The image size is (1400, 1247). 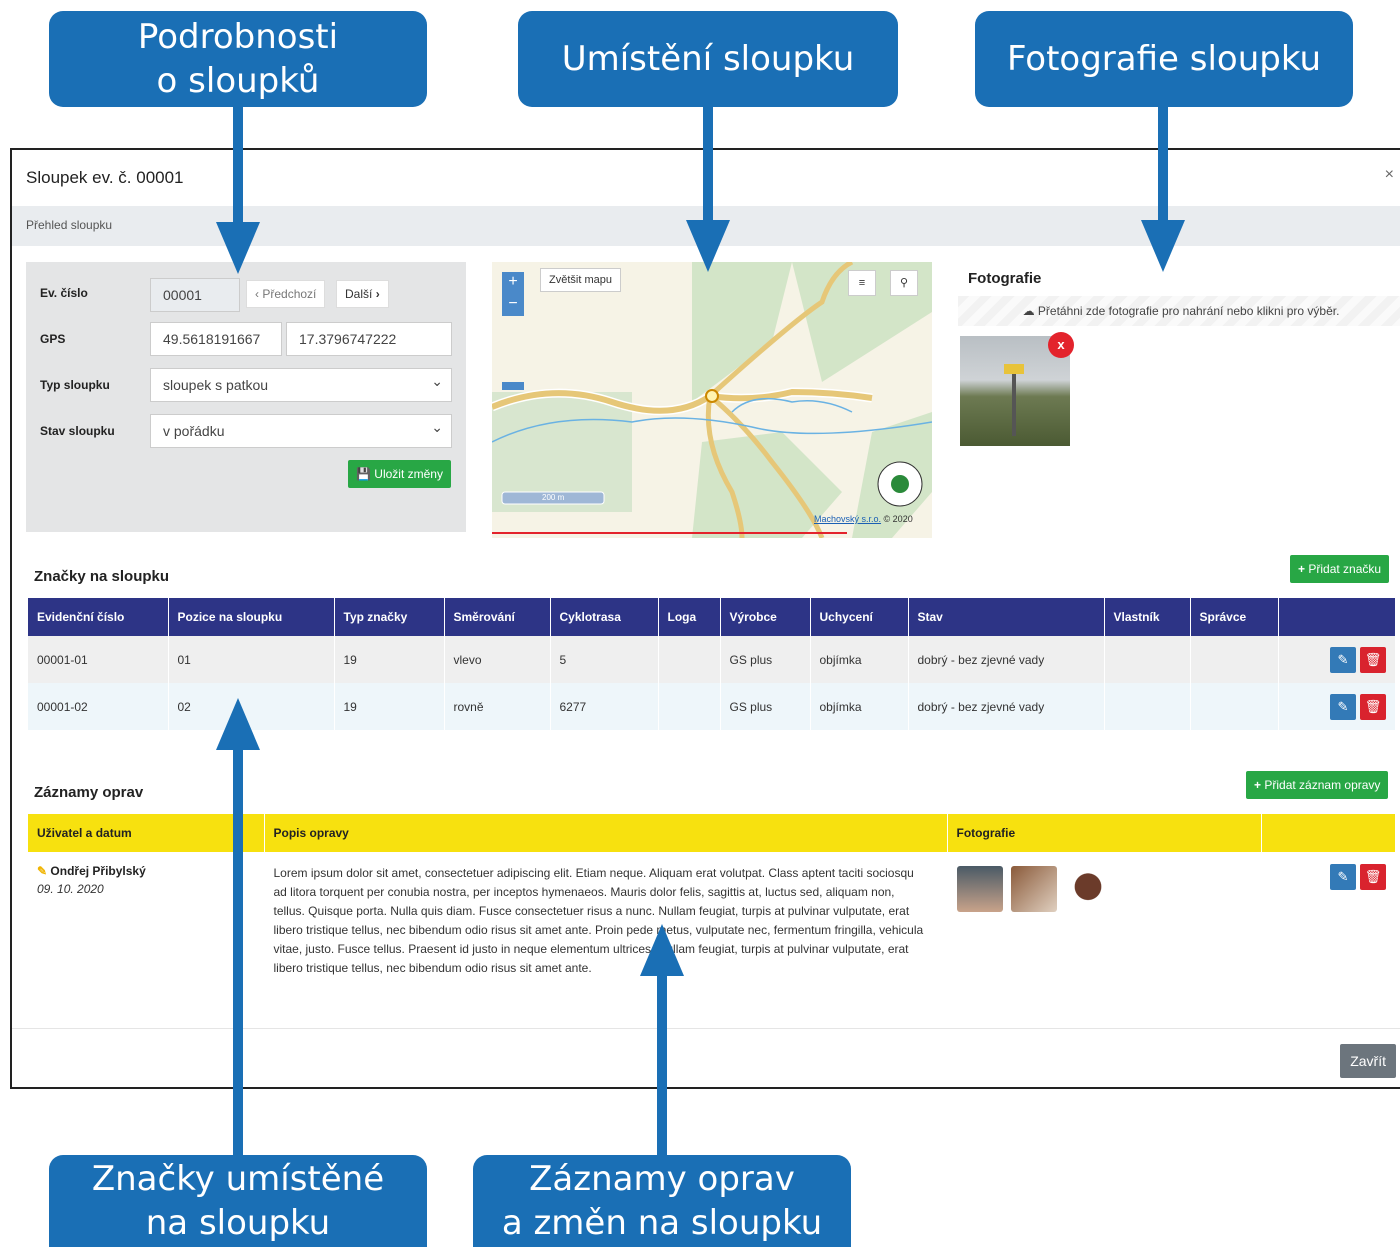 I want to click on col-description: Popis opravy, so click(x=606, y=833).